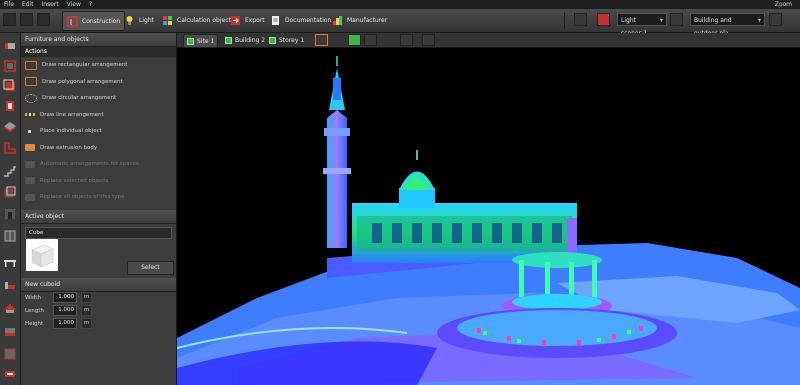  Describe the element at coordinates (10, 308) in the screenshot. I see `roof-tool-icon` at that location.